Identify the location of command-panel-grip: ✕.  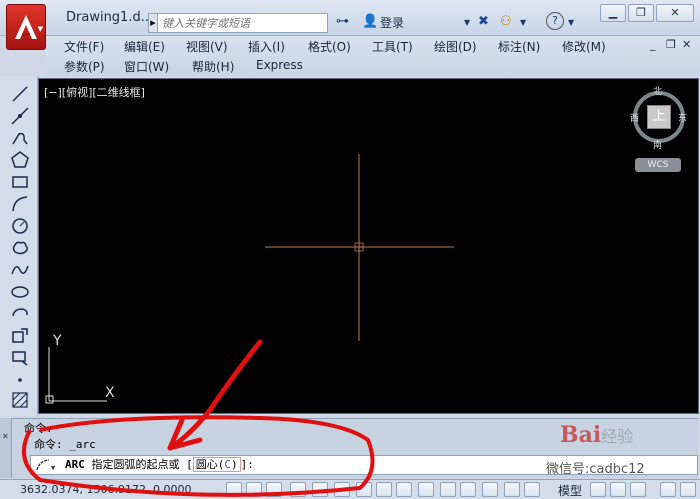
(6, 448).